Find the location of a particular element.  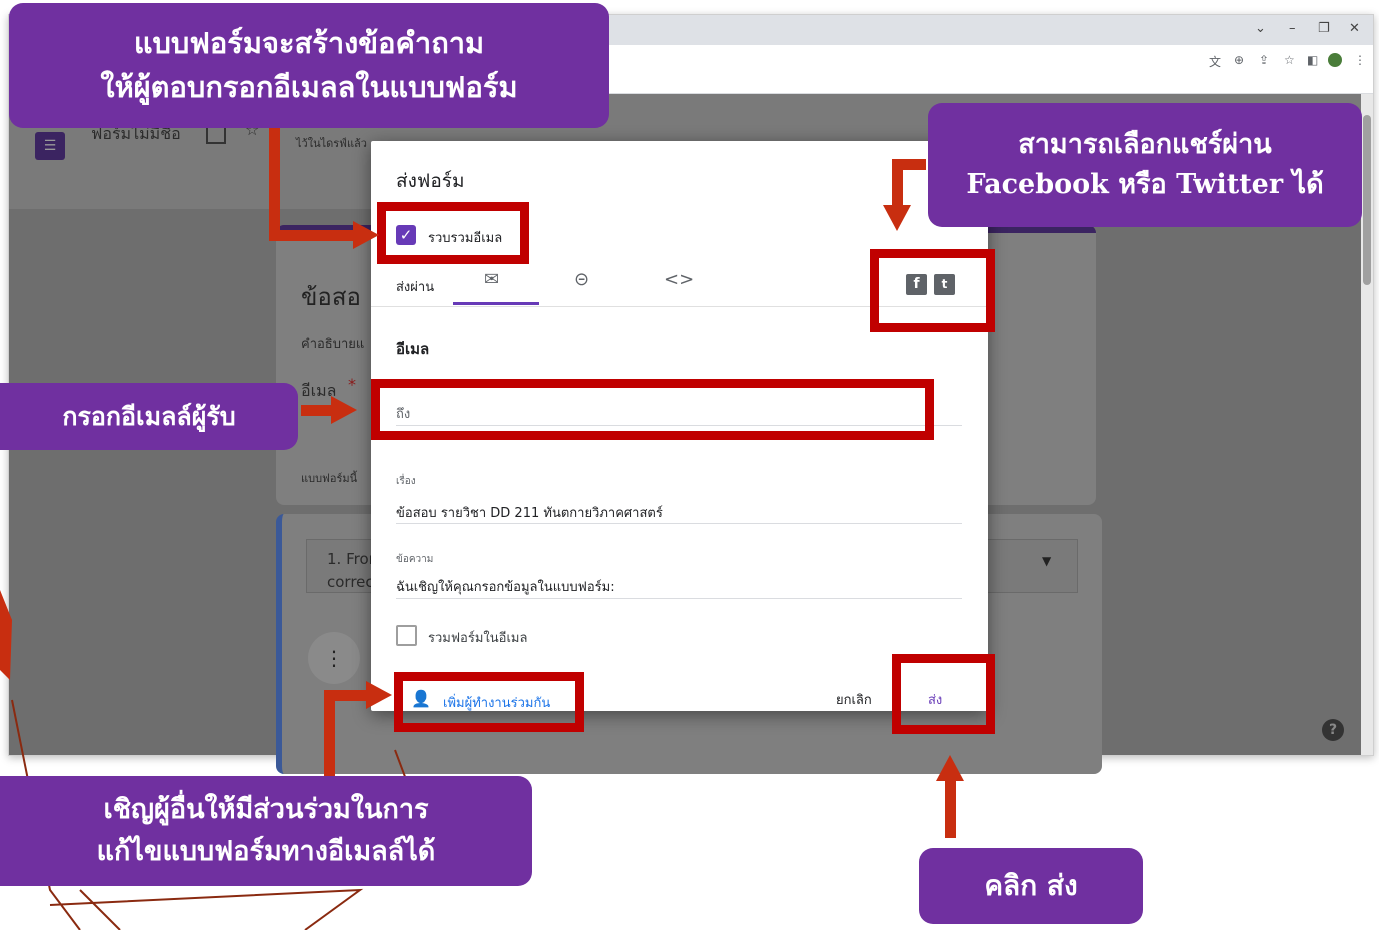

required-mark: * is located at coordinates (352, 384).